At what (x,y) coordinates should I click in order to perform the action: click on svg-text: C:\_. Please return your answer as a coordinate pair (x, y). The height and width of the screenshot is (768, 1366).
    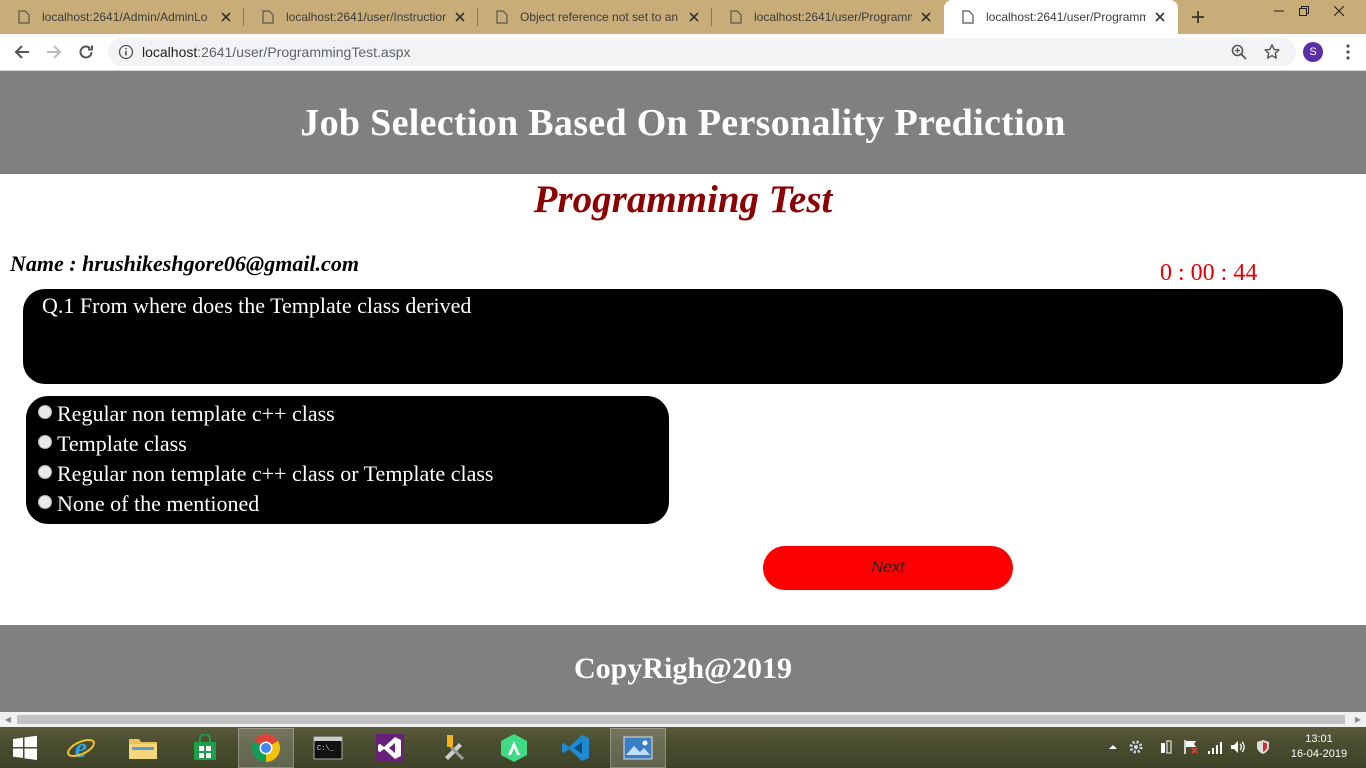
    Looking at the image, I should click on (326, 749).